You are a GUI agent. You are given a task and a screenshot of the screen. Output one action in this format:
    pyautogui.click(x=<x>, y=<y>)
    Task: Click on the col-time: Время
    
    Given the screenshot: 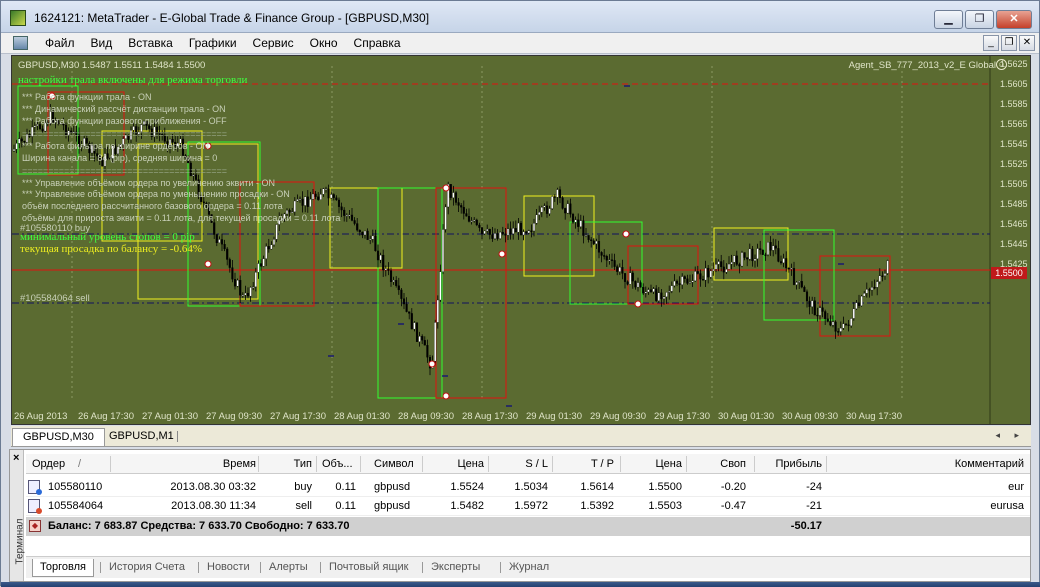 What is the action you would take?
    pyautogui.click(x=216, y=464)
    